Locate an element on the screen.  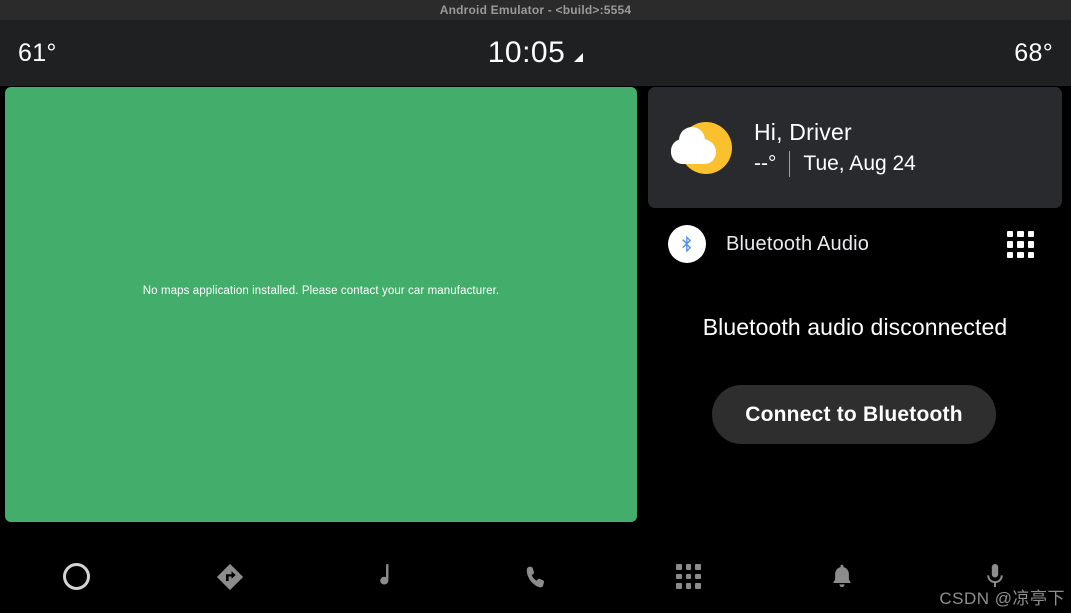
weather-greeting-card: Hi, Driver --° Tue, Aug 24 is located at coordinates (855, 147).